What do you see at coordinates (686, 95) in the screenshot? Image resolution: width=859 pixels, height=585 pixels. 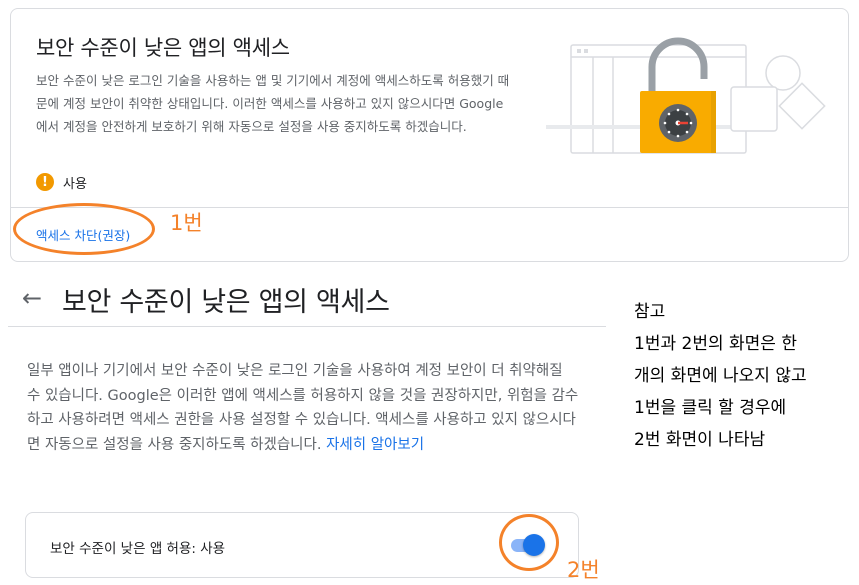 I see `unlocked-padlock-illustration` at bounding box center [686, 95].